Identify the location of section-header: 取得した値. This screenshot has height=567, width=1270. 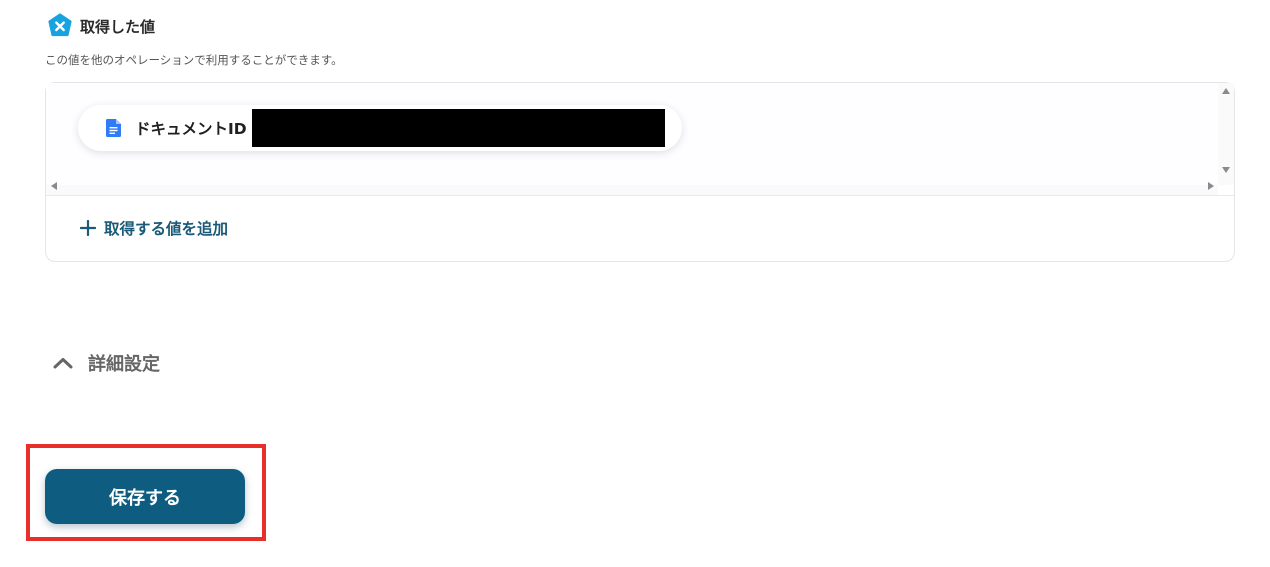
(101, 26).